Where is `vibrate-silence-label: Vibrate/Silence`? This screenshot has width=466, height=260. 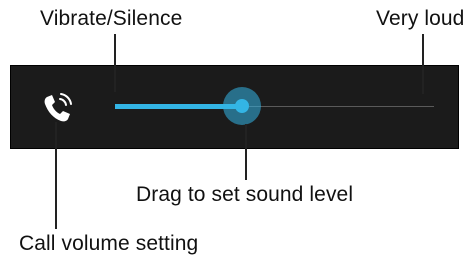
vibrate-silence-label: Vibrate/Silence is located at coordinates (111, 18).